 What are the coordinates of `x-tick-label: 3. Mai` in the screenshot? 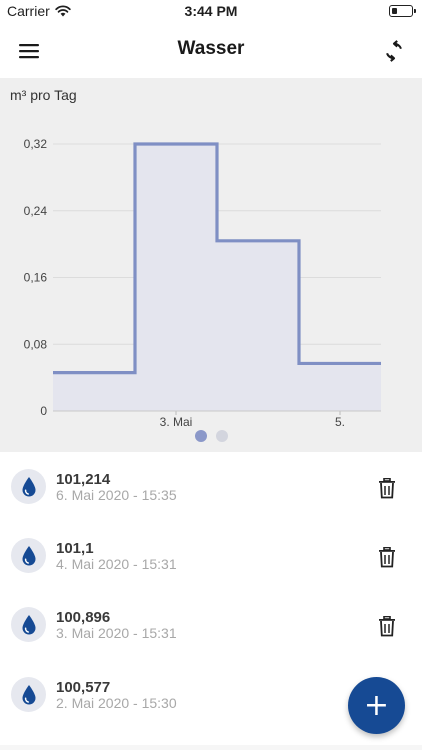 It's located at (176, 422).